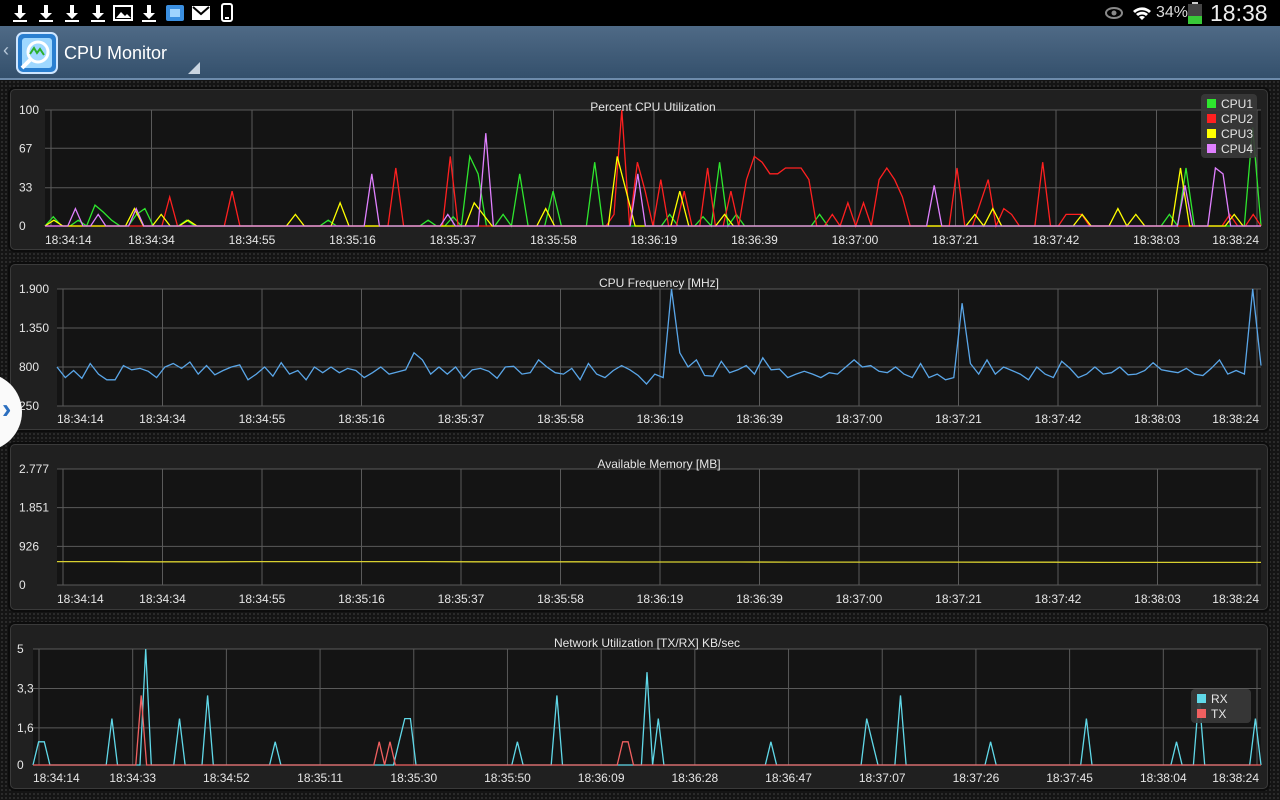 This screenshot has height=800, width=1280. I want to click on chart-title: Percent CPU Utilization, so click(652, 107).